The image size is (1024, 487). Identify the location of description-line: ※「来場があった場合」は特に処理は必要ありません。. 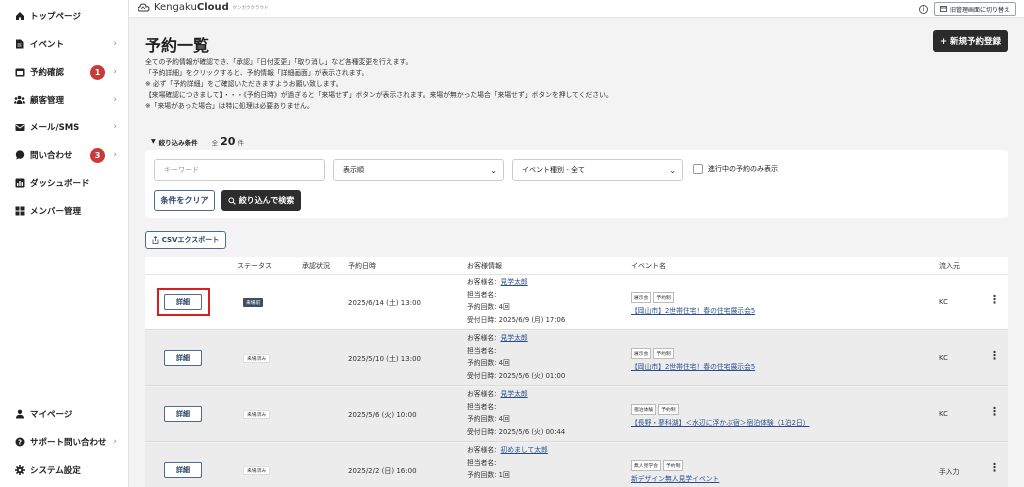
(229, 106).